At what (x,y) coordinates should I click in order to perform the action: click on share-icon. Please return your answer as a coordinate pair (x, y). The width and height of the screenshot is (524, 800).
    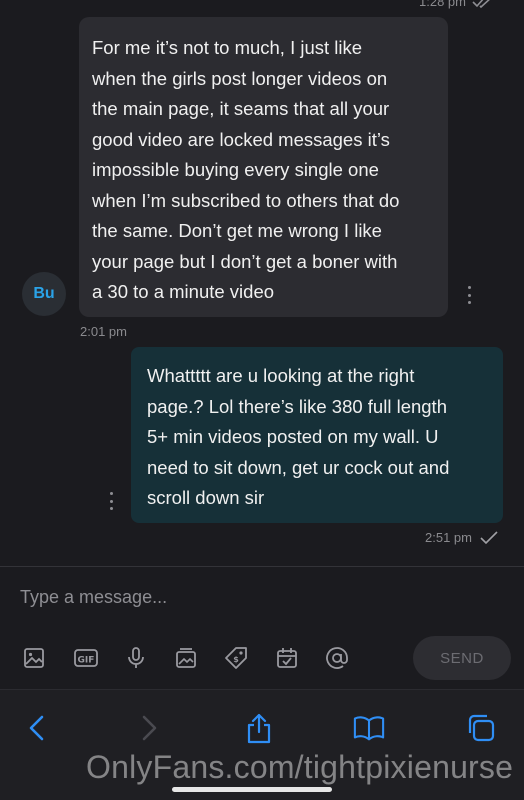
    Looking at the image, I should click on (259, 728).